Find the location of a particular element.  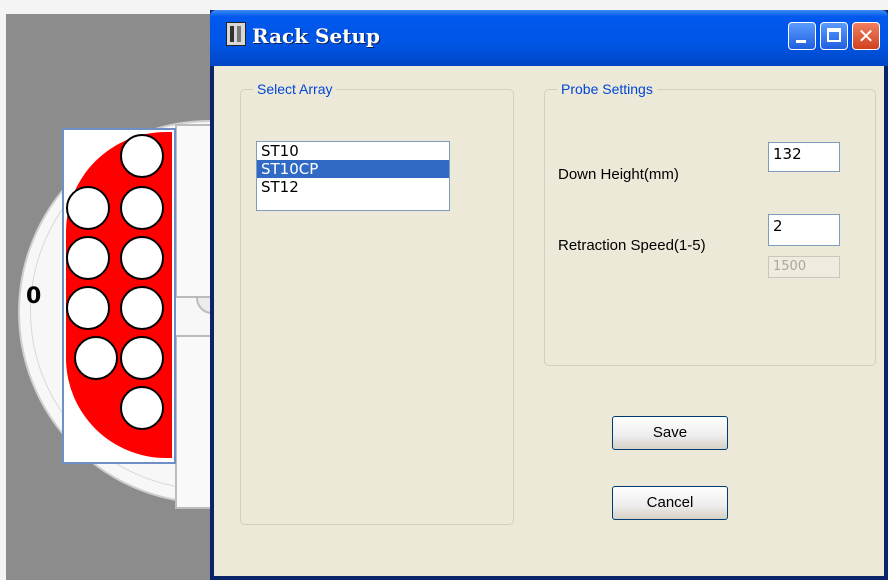

close-icon: ✕ is located at coordinates (866, 36).